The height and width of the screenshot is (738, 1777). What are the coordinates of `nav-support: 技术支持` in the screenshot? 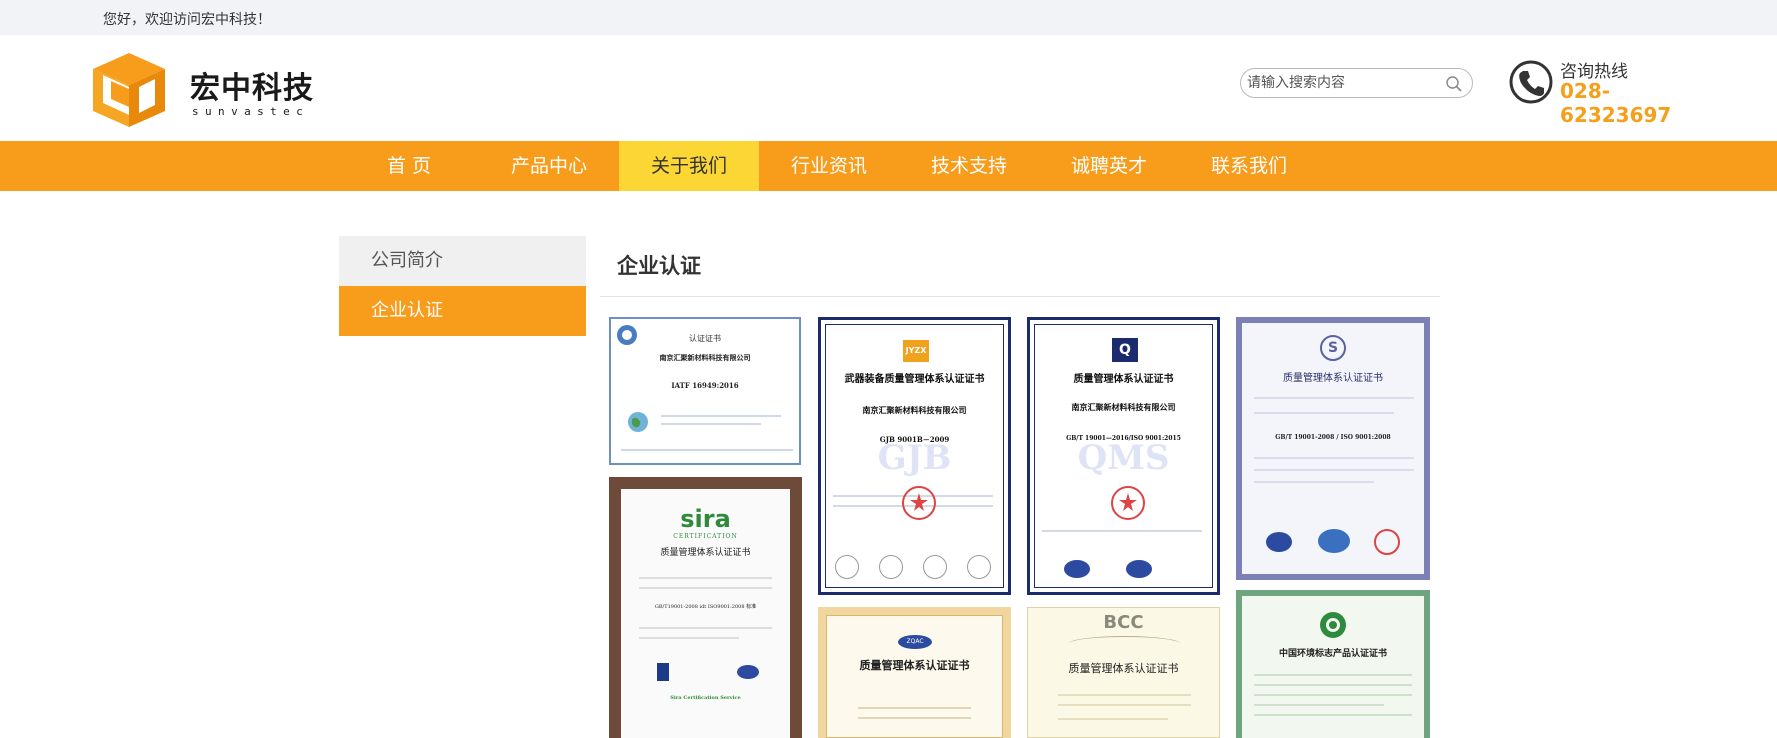 It's located at (969, 166).